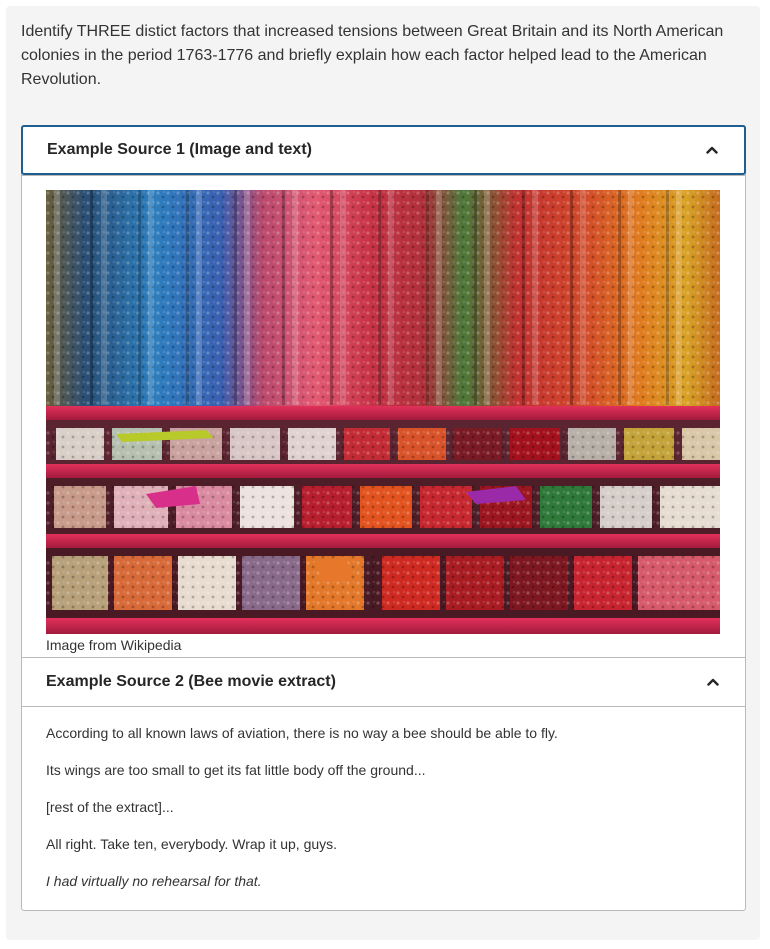 The height and width of the screenshot is (949, 770). What do you see at coordinates (191, 681) in the screenshot?
I see `source-2-title: Example Source 2 (Bee movie extract)` at bounding box center [191, 681].